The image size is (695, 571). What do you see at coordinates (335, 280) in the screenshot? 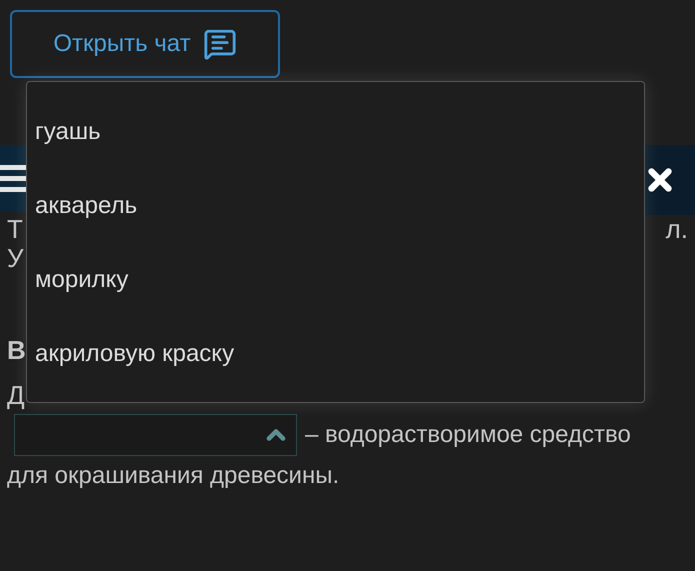
I see `dropdown-option: морилку` at bounding box center [335, 280].